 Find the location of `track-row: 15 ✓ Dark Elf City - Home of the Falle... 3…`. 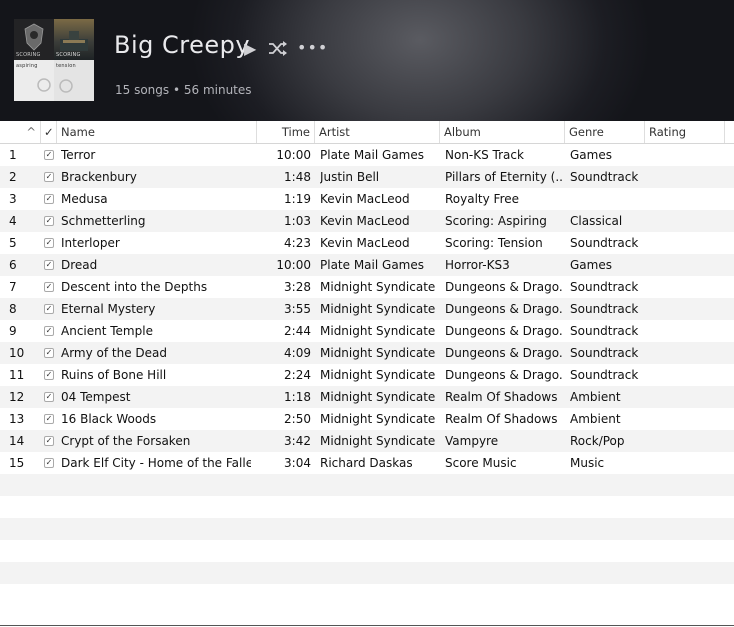

track-row: 15 ✓ Dark Elf City - Home of the Falle... 3… is located at coordinates (367, 463).